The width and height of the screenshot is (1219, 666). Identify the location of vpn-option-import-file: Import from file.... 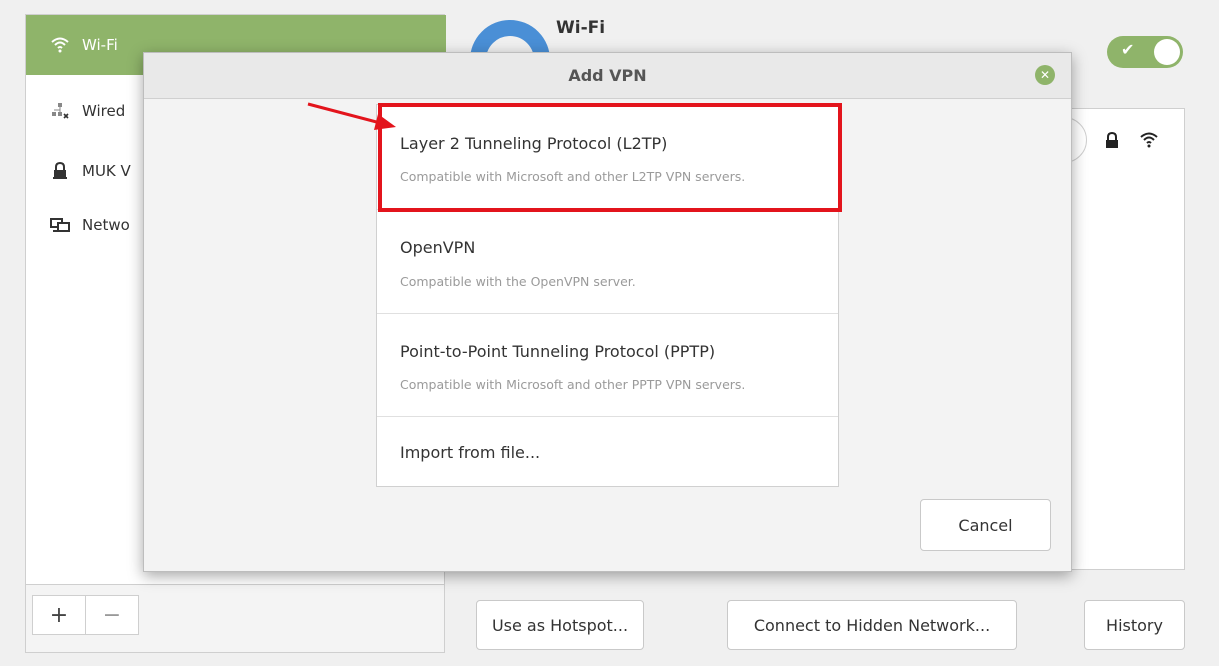
(607, 451).